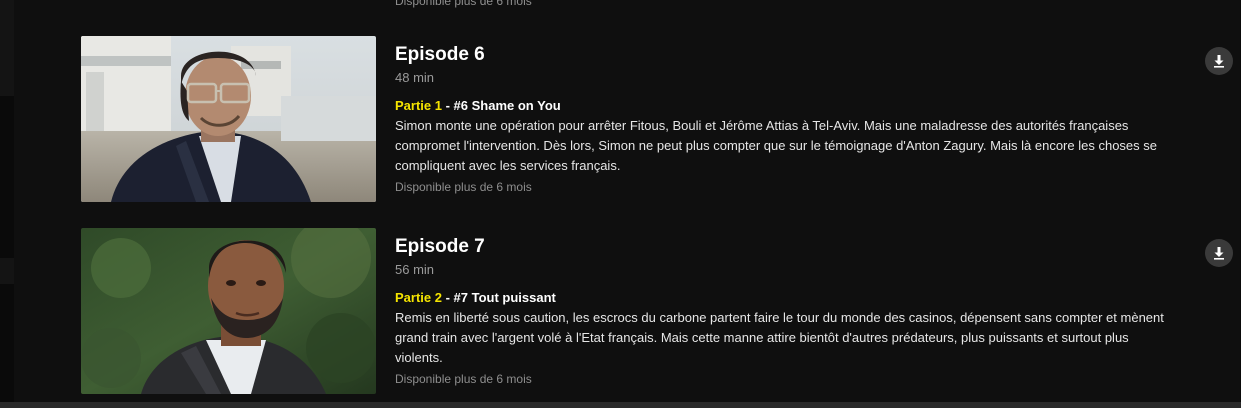  I want to click on episode-duration: 56 min, so click(415, 269).